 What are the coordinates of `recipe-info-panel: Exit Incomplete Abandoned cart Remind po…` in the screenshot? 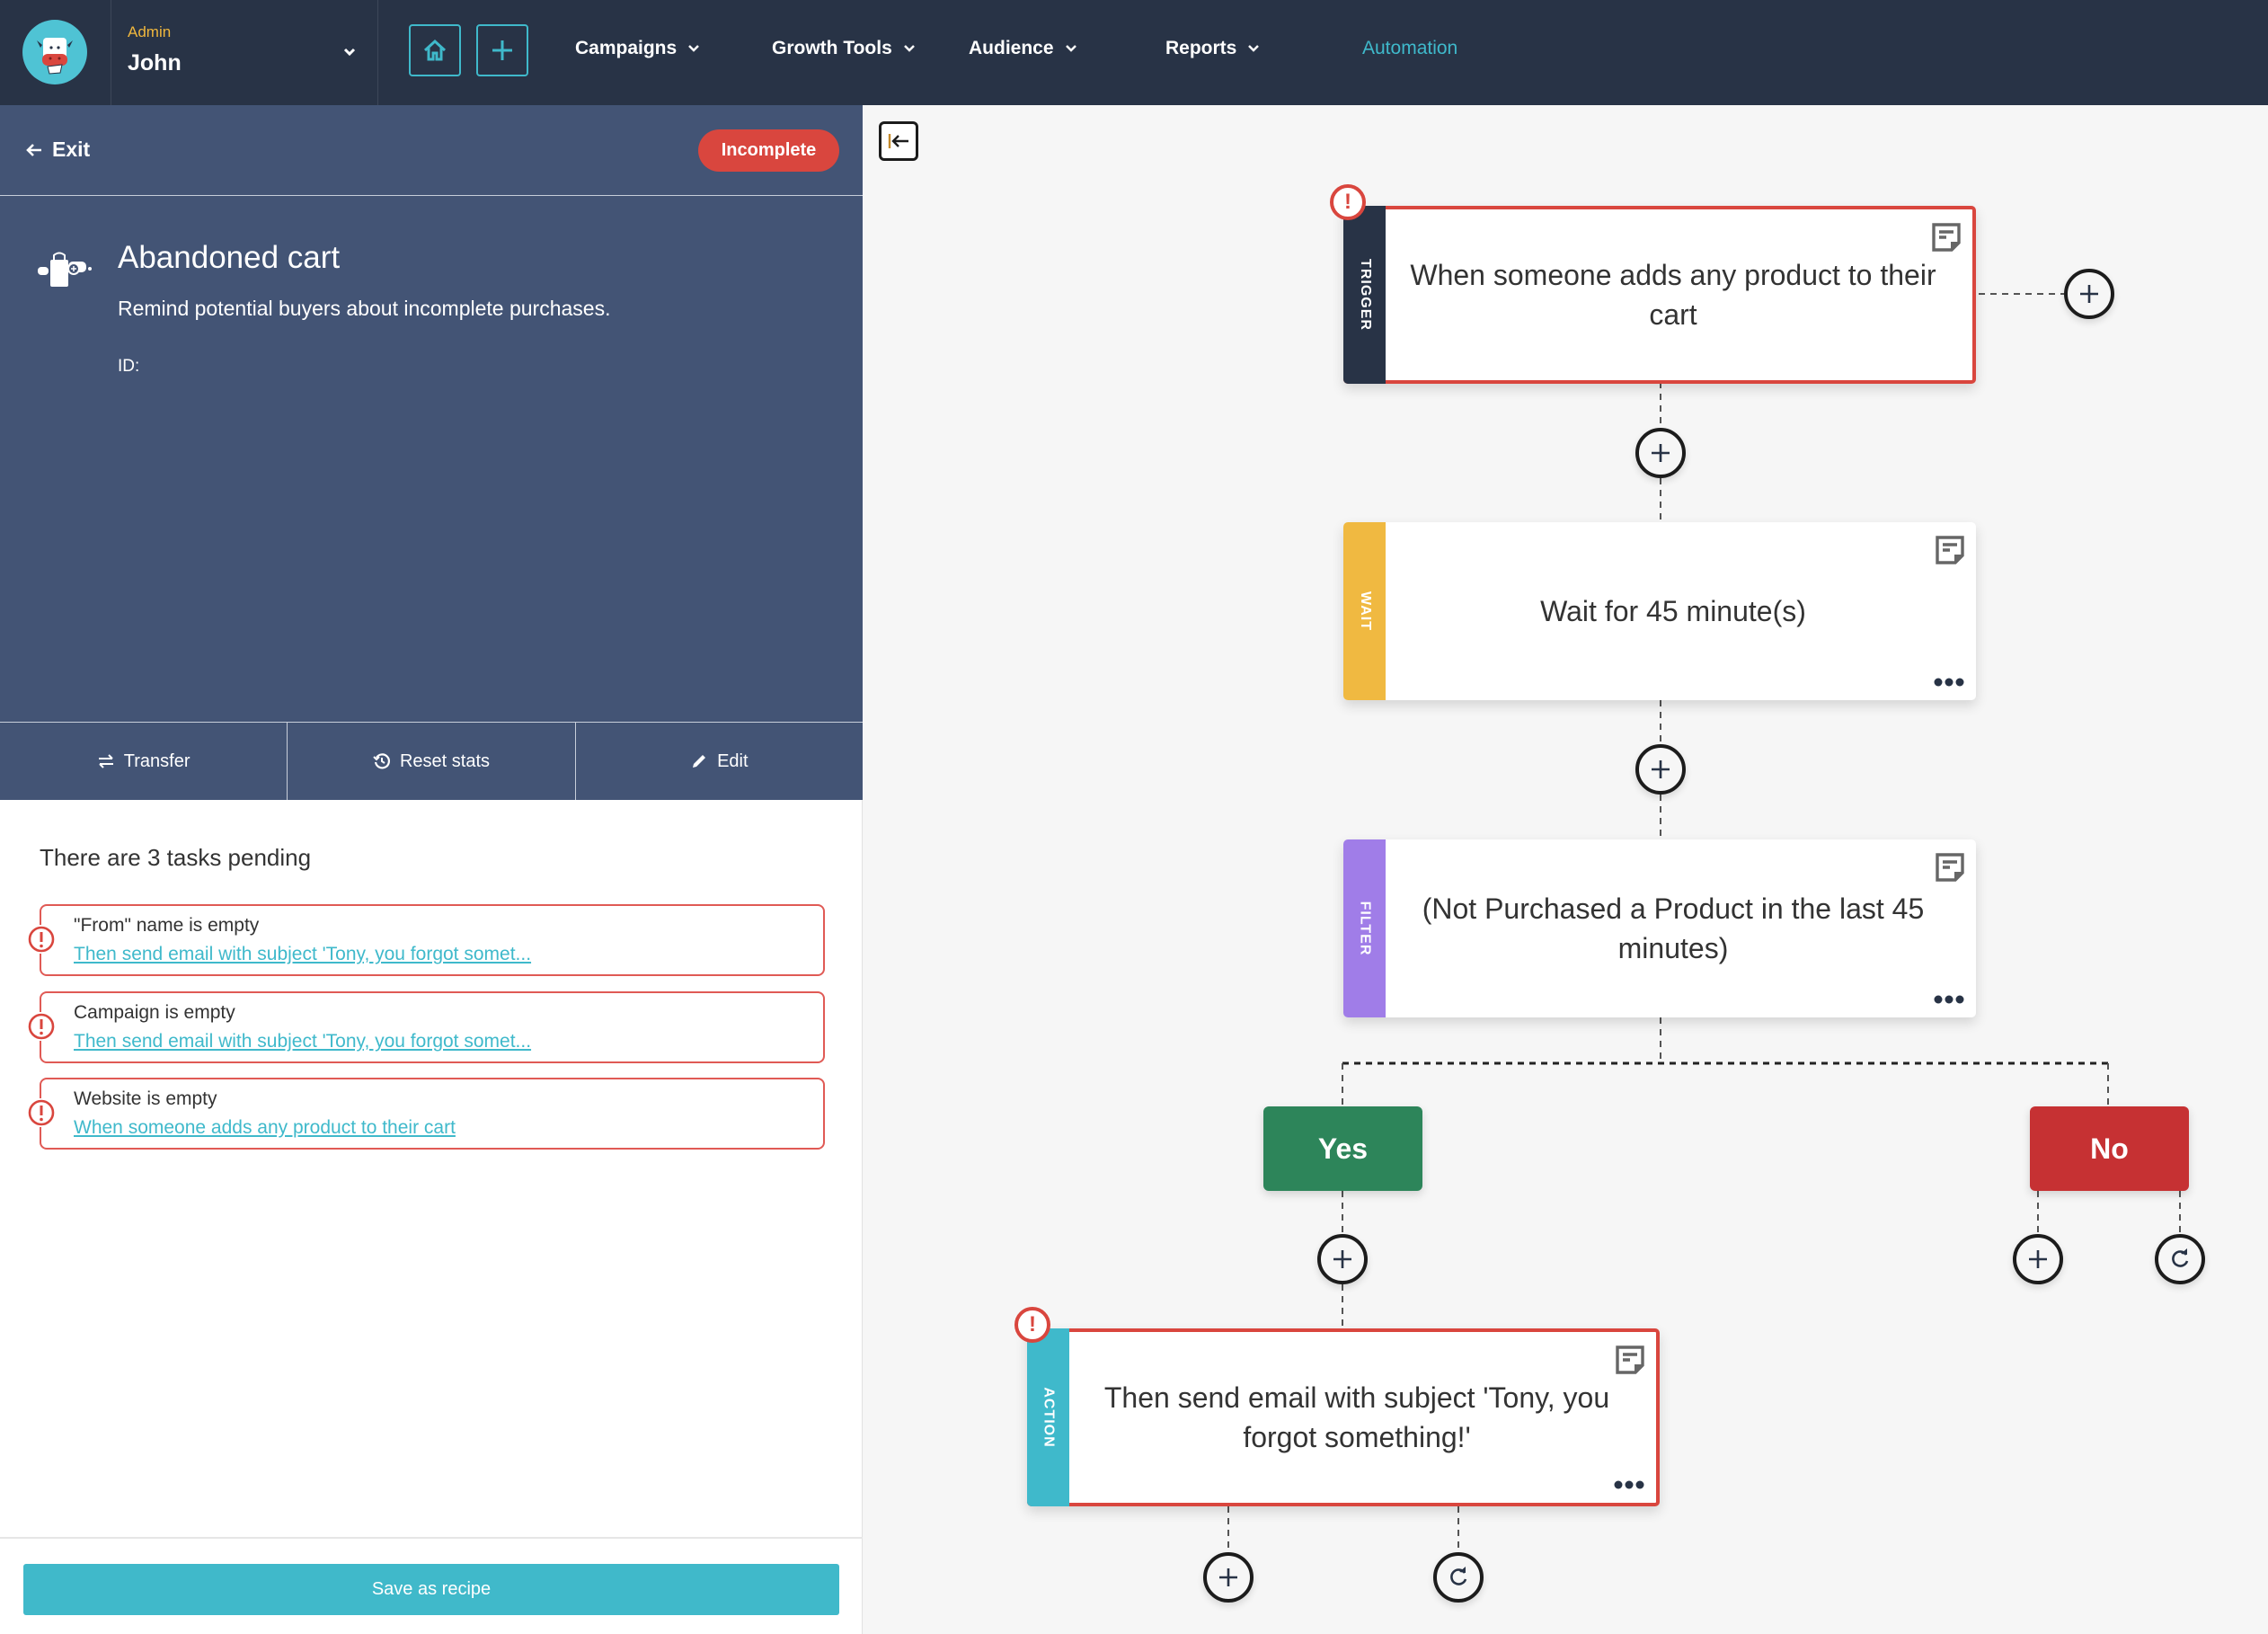 It's located at (431, 413).